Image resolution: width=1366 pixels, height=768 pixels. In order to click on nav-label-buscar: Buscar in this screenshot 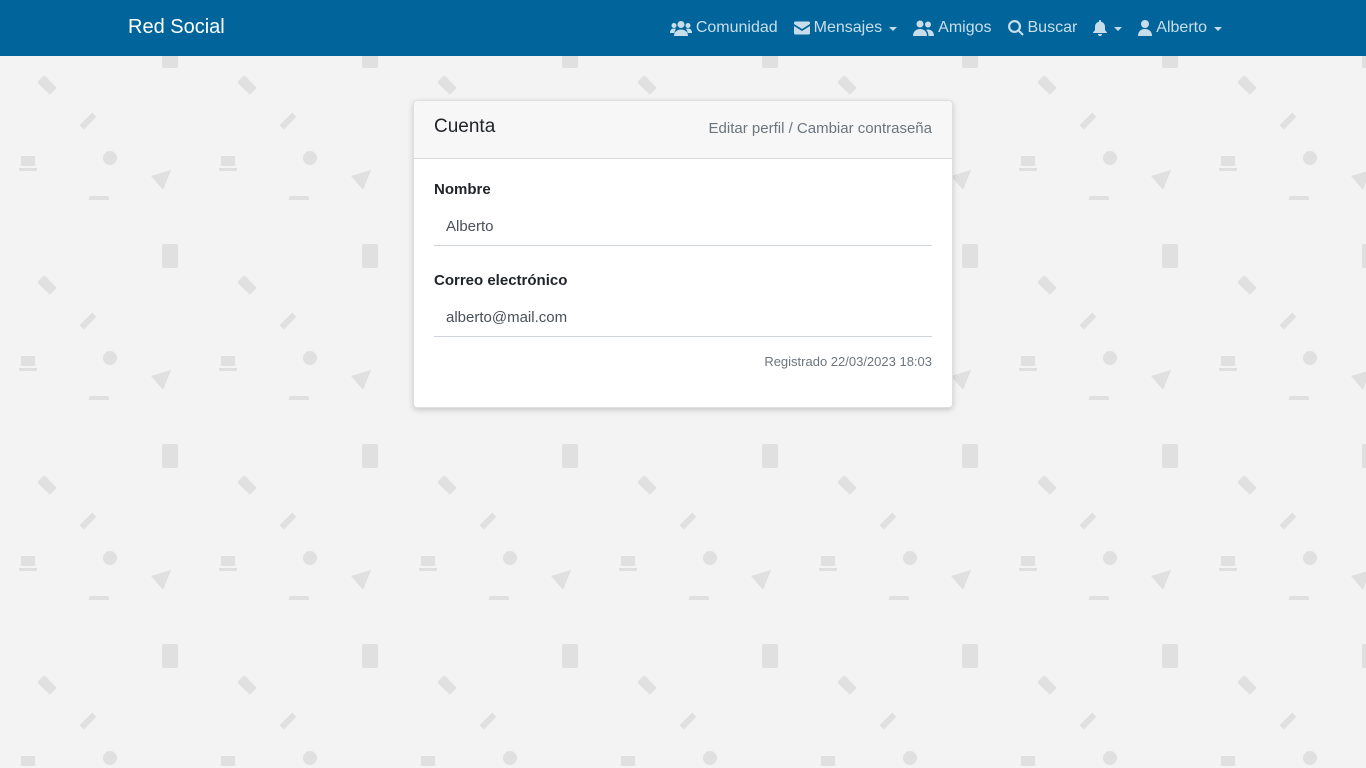, I will do `click(1052, 27)`.